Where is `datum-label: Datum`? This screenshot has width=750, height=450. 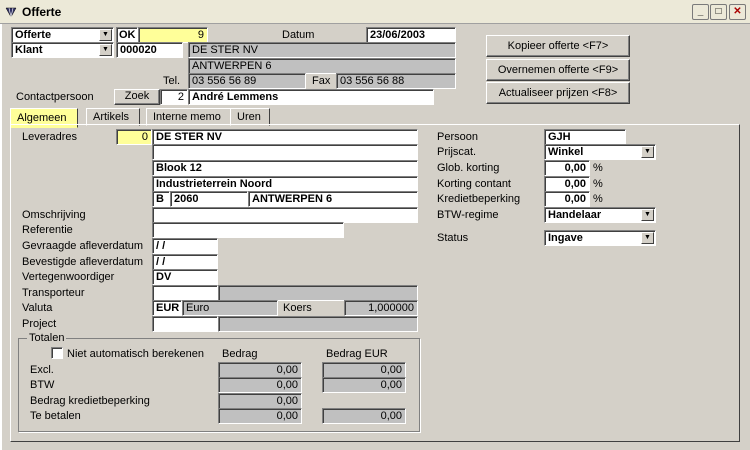 datum-label: Datum is located at coordinates (298, 35).